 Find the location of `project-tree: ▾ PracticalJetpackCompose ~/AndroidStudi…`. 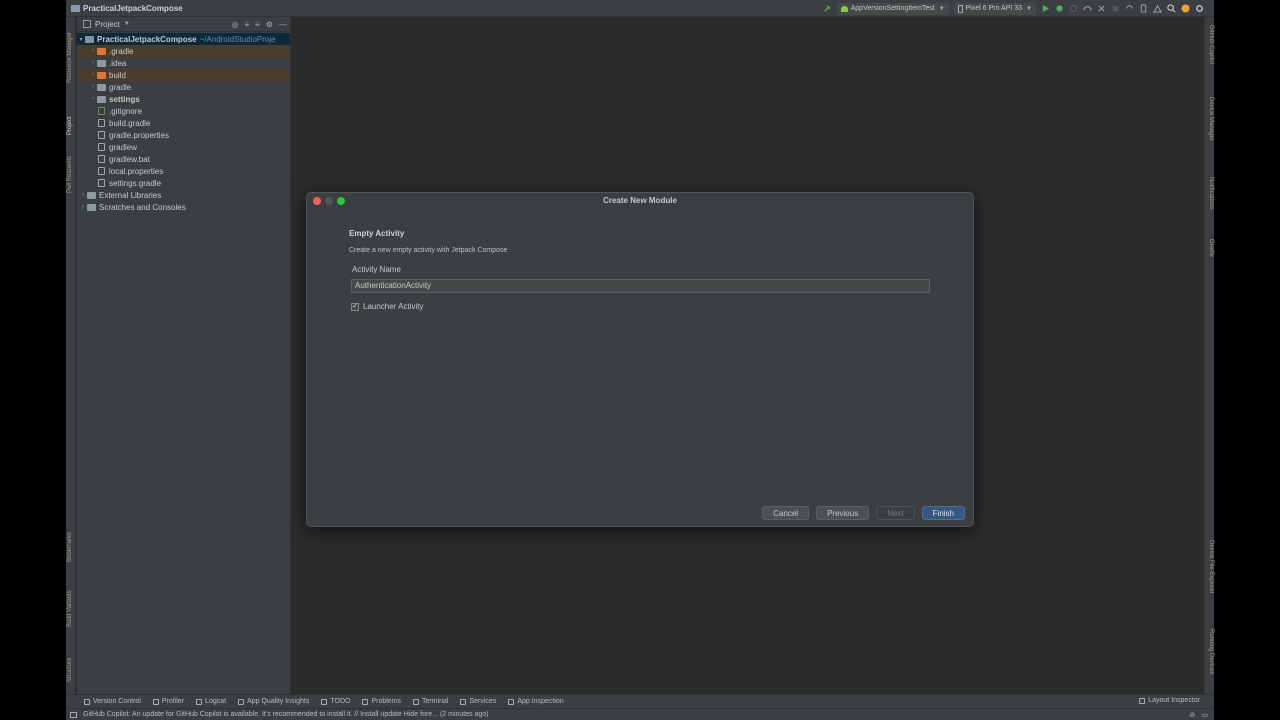

project-tree: ▾ PracticalJetpackCompose ~/AndroidStudi… is located at coordinates (183, 122).